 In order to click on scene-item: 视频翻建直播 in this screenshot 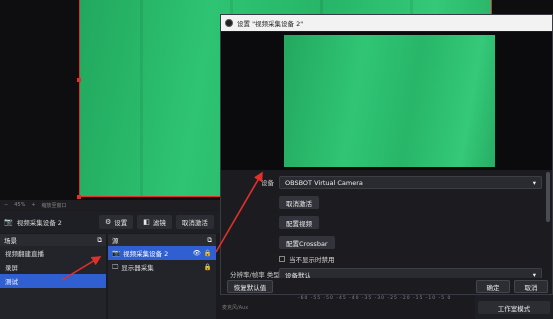, I will do `click(53, 253)`.